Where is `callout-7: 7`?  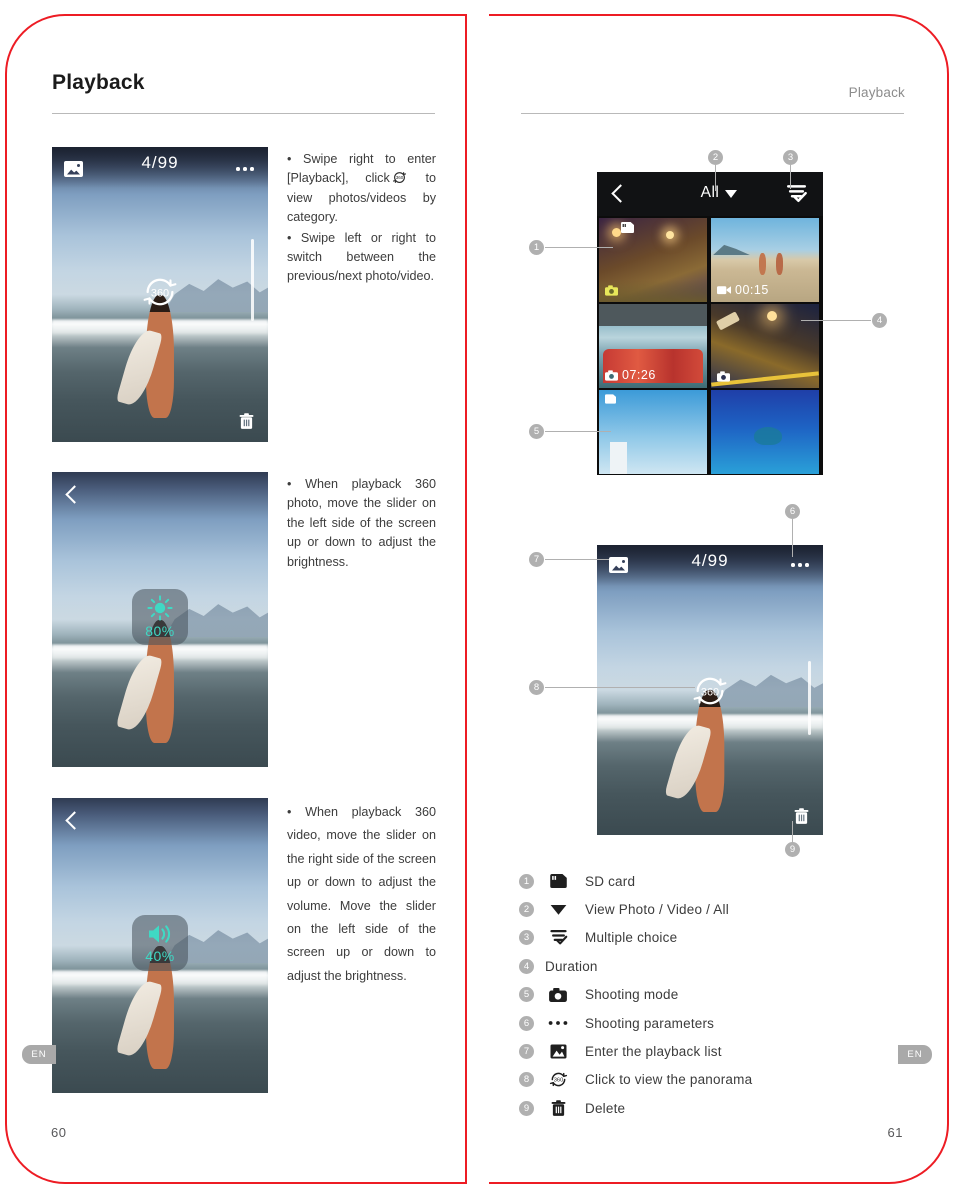
callout-7: 7 is located at coordinates (536, 559).